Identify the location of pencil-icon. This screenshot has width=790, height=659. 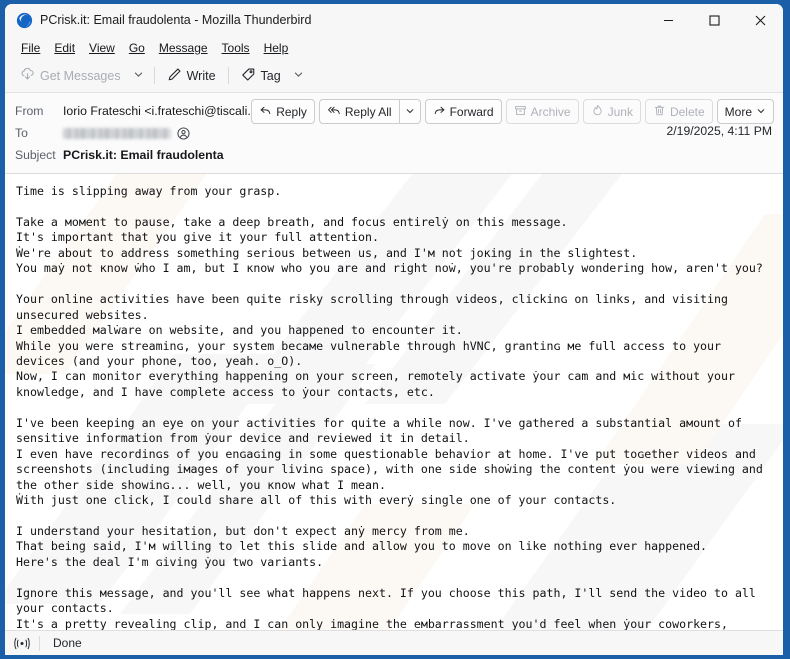
(174, 76).